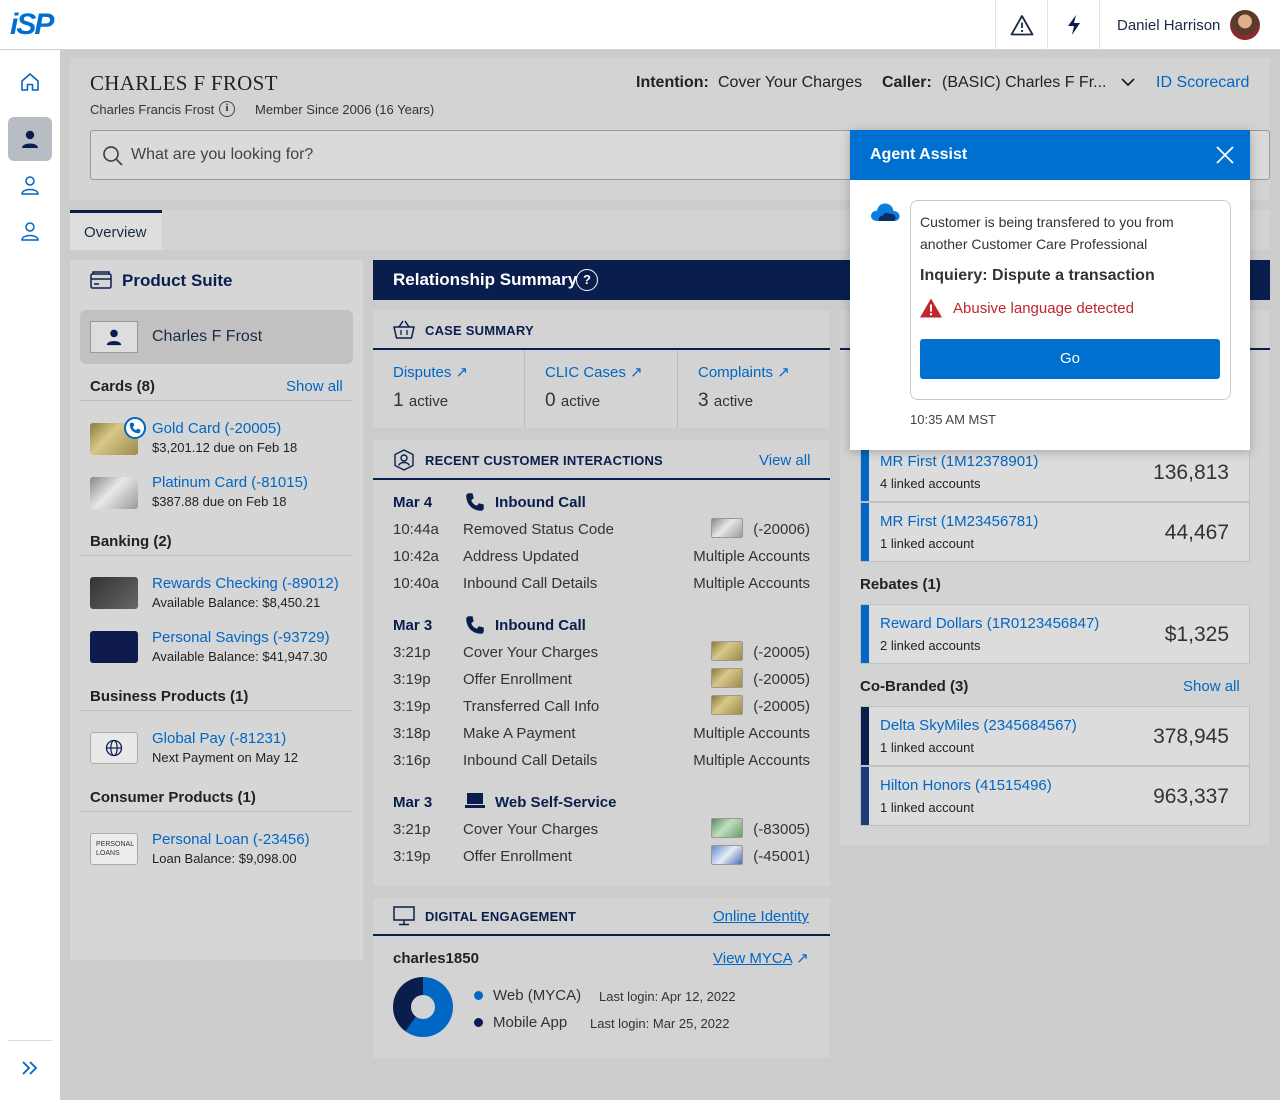 The height and width of the screenshot is (1100, 1280). I want to click on globe-icon, so click(114, 748).